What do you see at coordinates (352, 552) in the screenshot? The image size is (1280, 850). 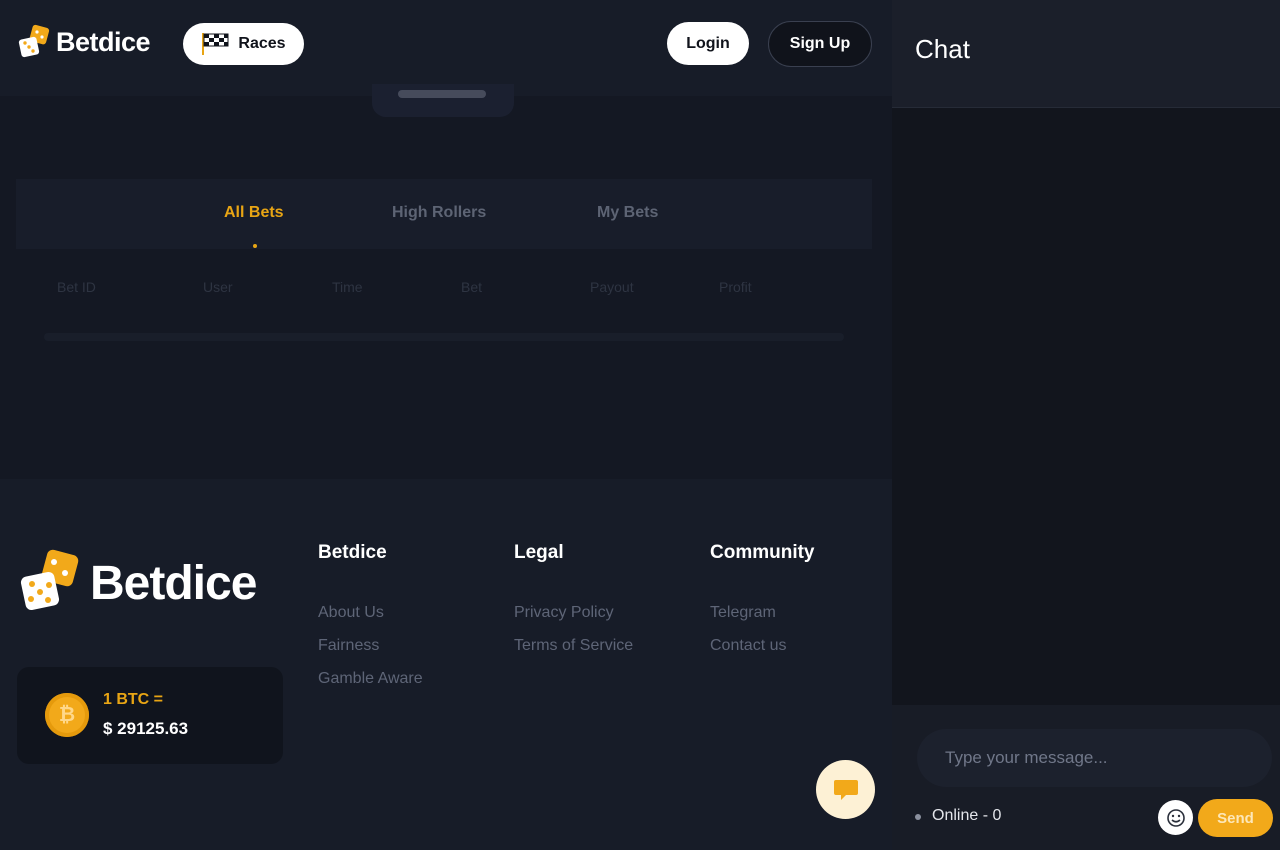 I see `footer-column-title-betdice: Betdice` at bounding box center [352, 552].